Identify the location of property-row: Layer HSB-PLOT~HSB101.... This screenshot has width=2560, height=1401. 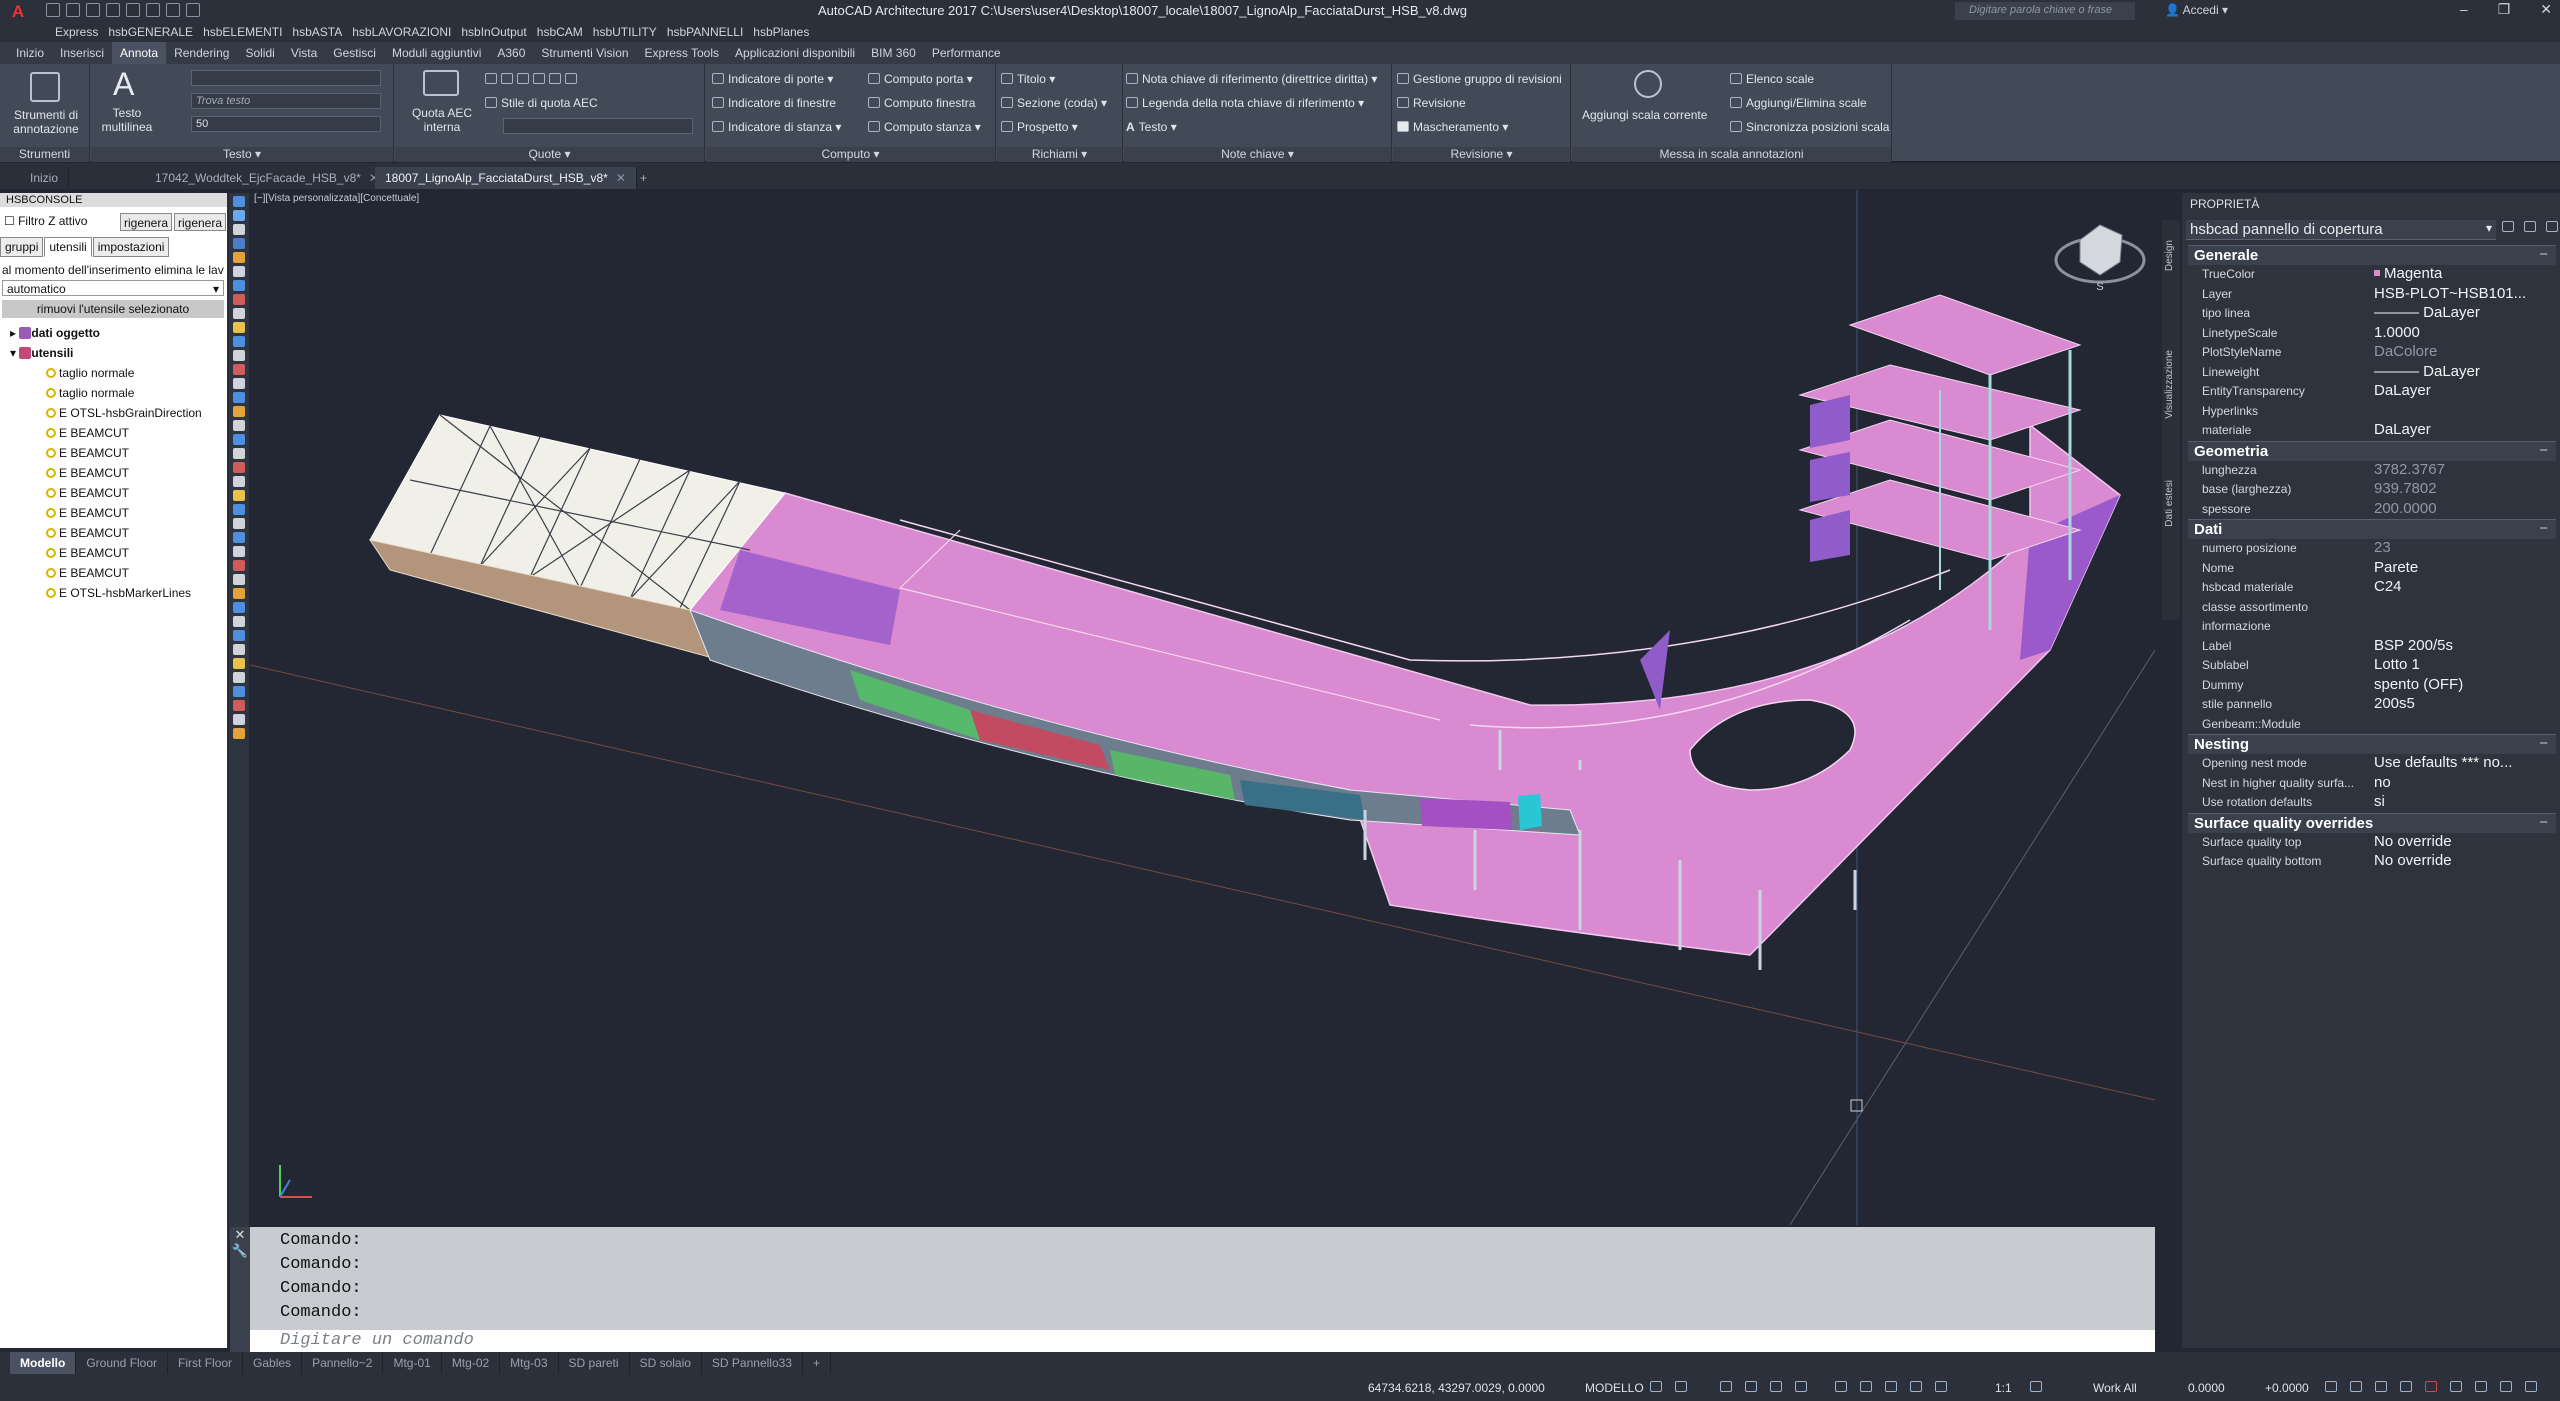
(2372, 295).